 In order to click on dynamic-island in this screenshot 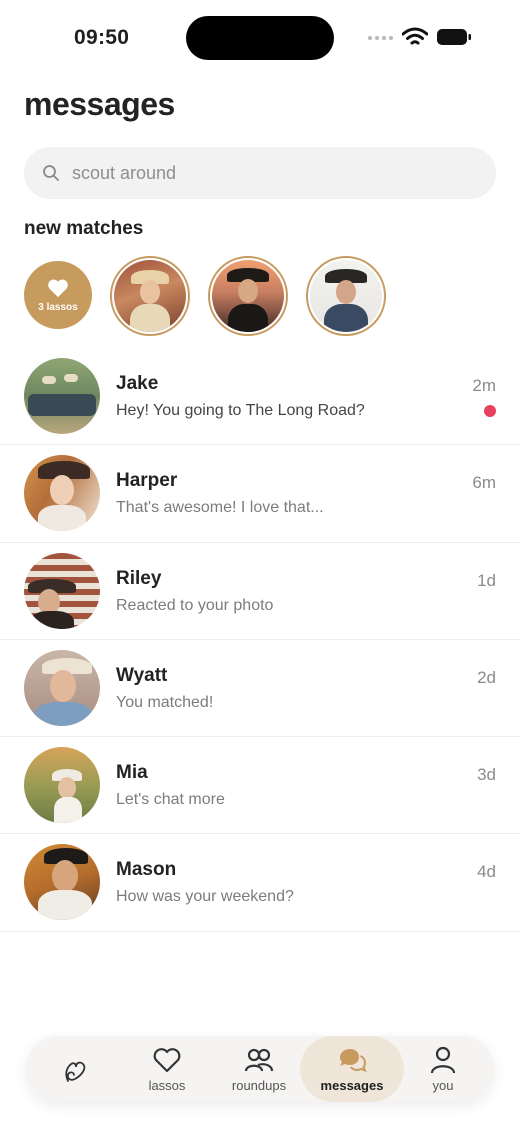, I will do `click(260, 38)`.